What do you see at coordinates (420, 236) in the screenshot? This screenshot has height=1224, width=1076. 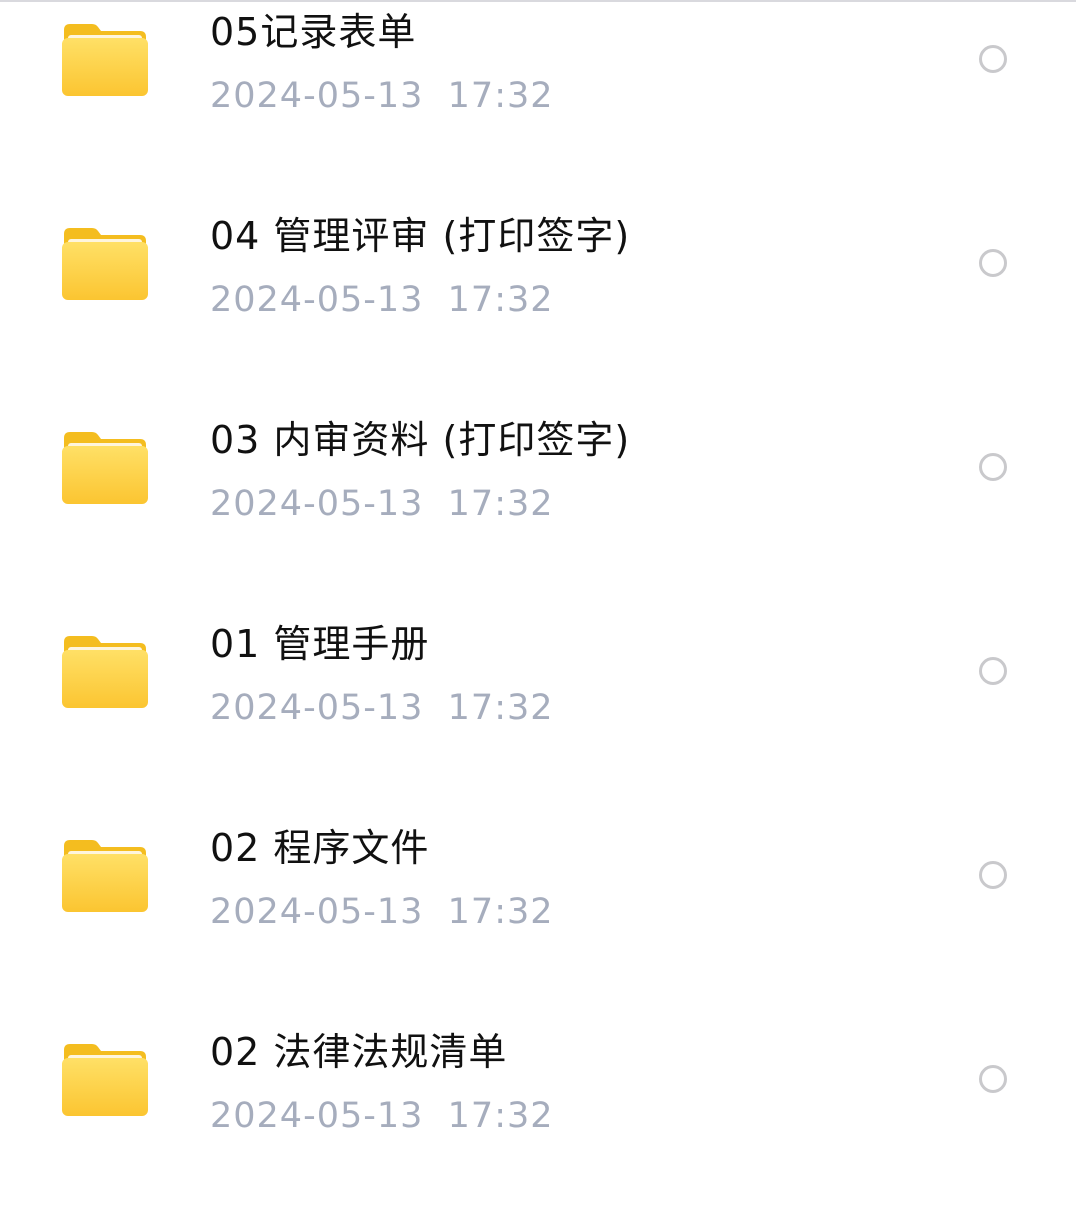 I see `file-name: 04 管理评审 (打印签字)` at bounding box center [420, 236].